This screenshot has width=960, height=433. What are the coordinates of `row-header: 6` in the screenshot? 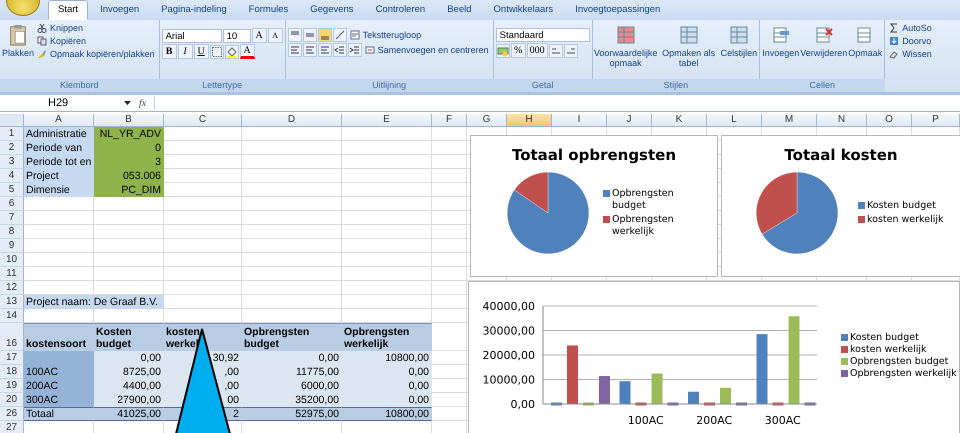 It's located at (12, 204).